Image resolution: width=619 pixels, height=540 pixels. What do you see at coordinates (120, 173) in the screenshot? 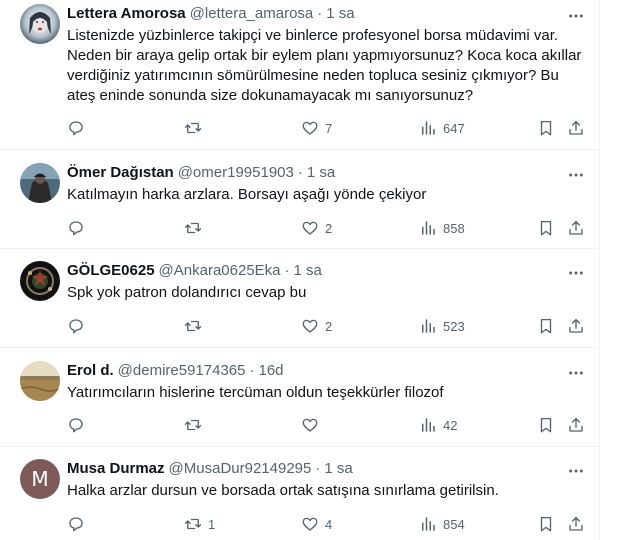
I see `author-name: Ömer Dağıstan` at bounding box center [120, 173].